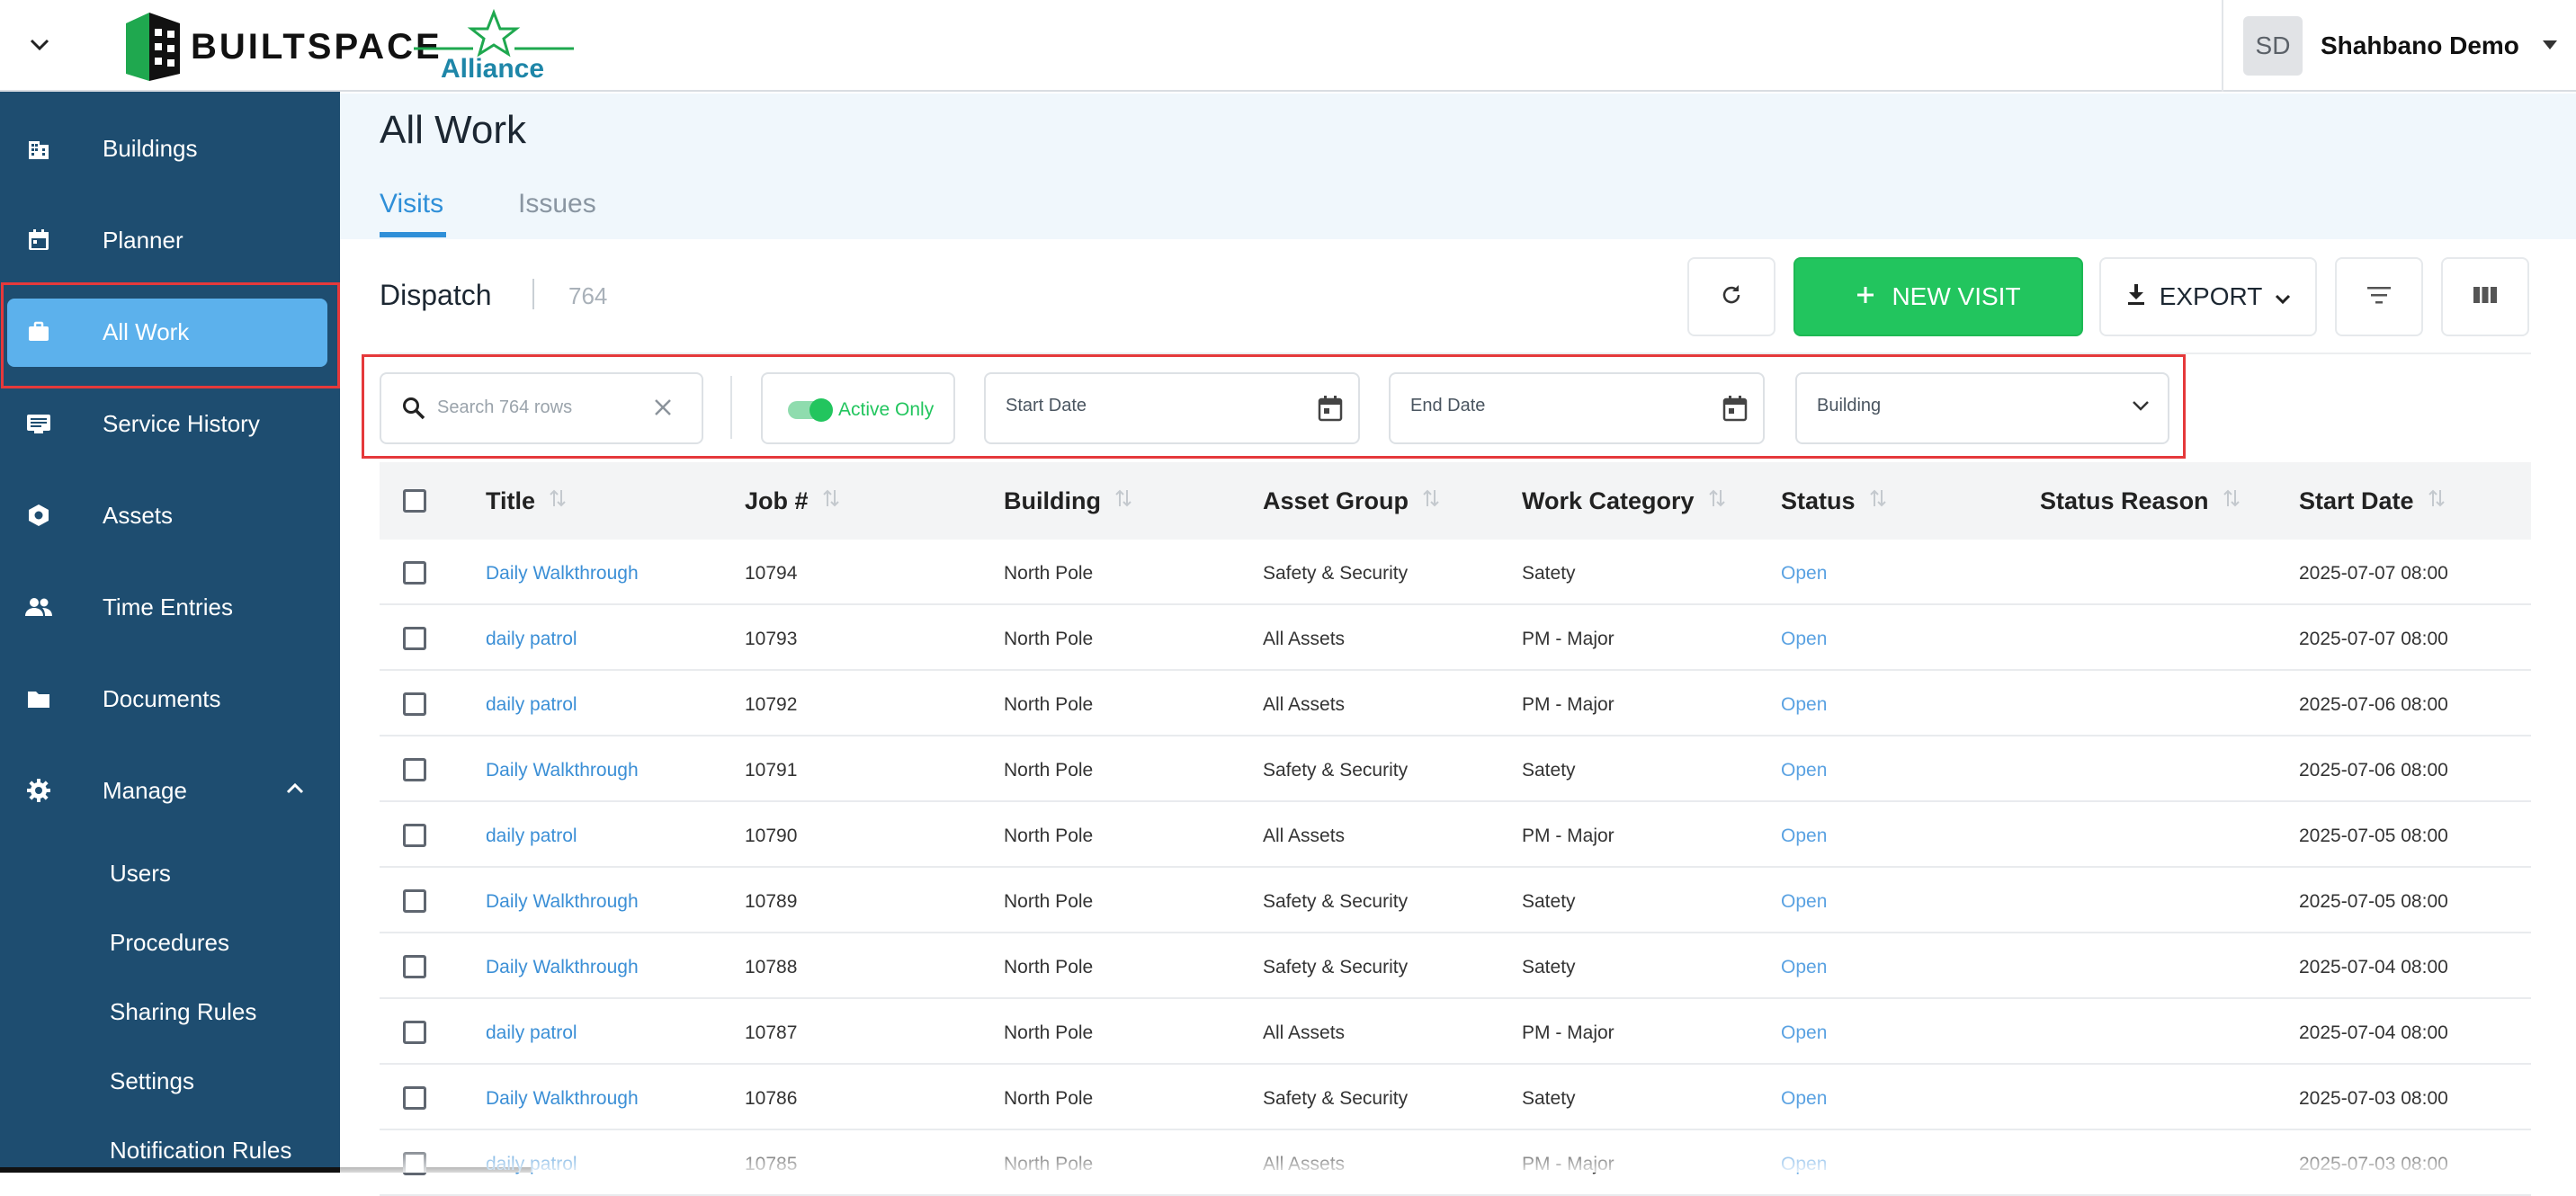 The image size is (2576, 1196). What do you see at coordinates (858, 408) in the screenshot?
I see `active-only-toggle: Active Only` at bounding box center [858, 408].